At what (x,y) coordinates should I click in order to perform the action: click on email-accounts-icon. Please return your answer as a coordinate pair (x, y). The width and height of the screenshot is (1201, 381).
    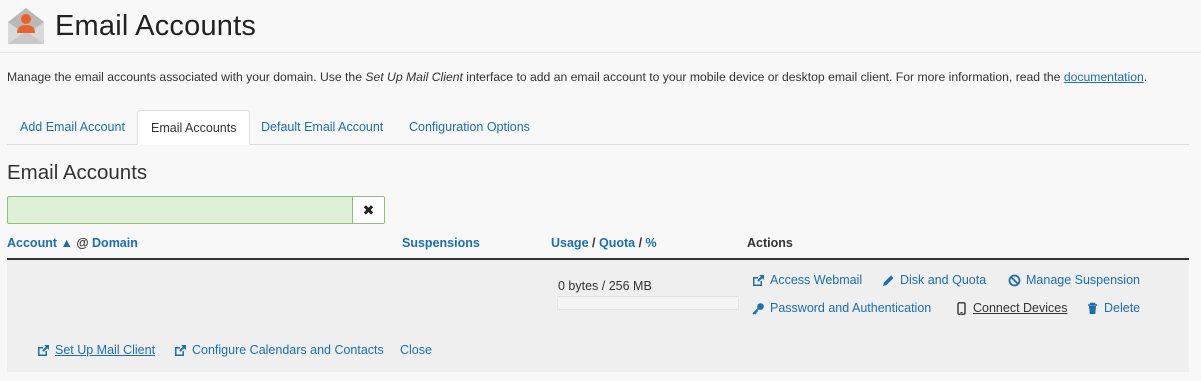
    Looking at the image, I should click on (26, 26).